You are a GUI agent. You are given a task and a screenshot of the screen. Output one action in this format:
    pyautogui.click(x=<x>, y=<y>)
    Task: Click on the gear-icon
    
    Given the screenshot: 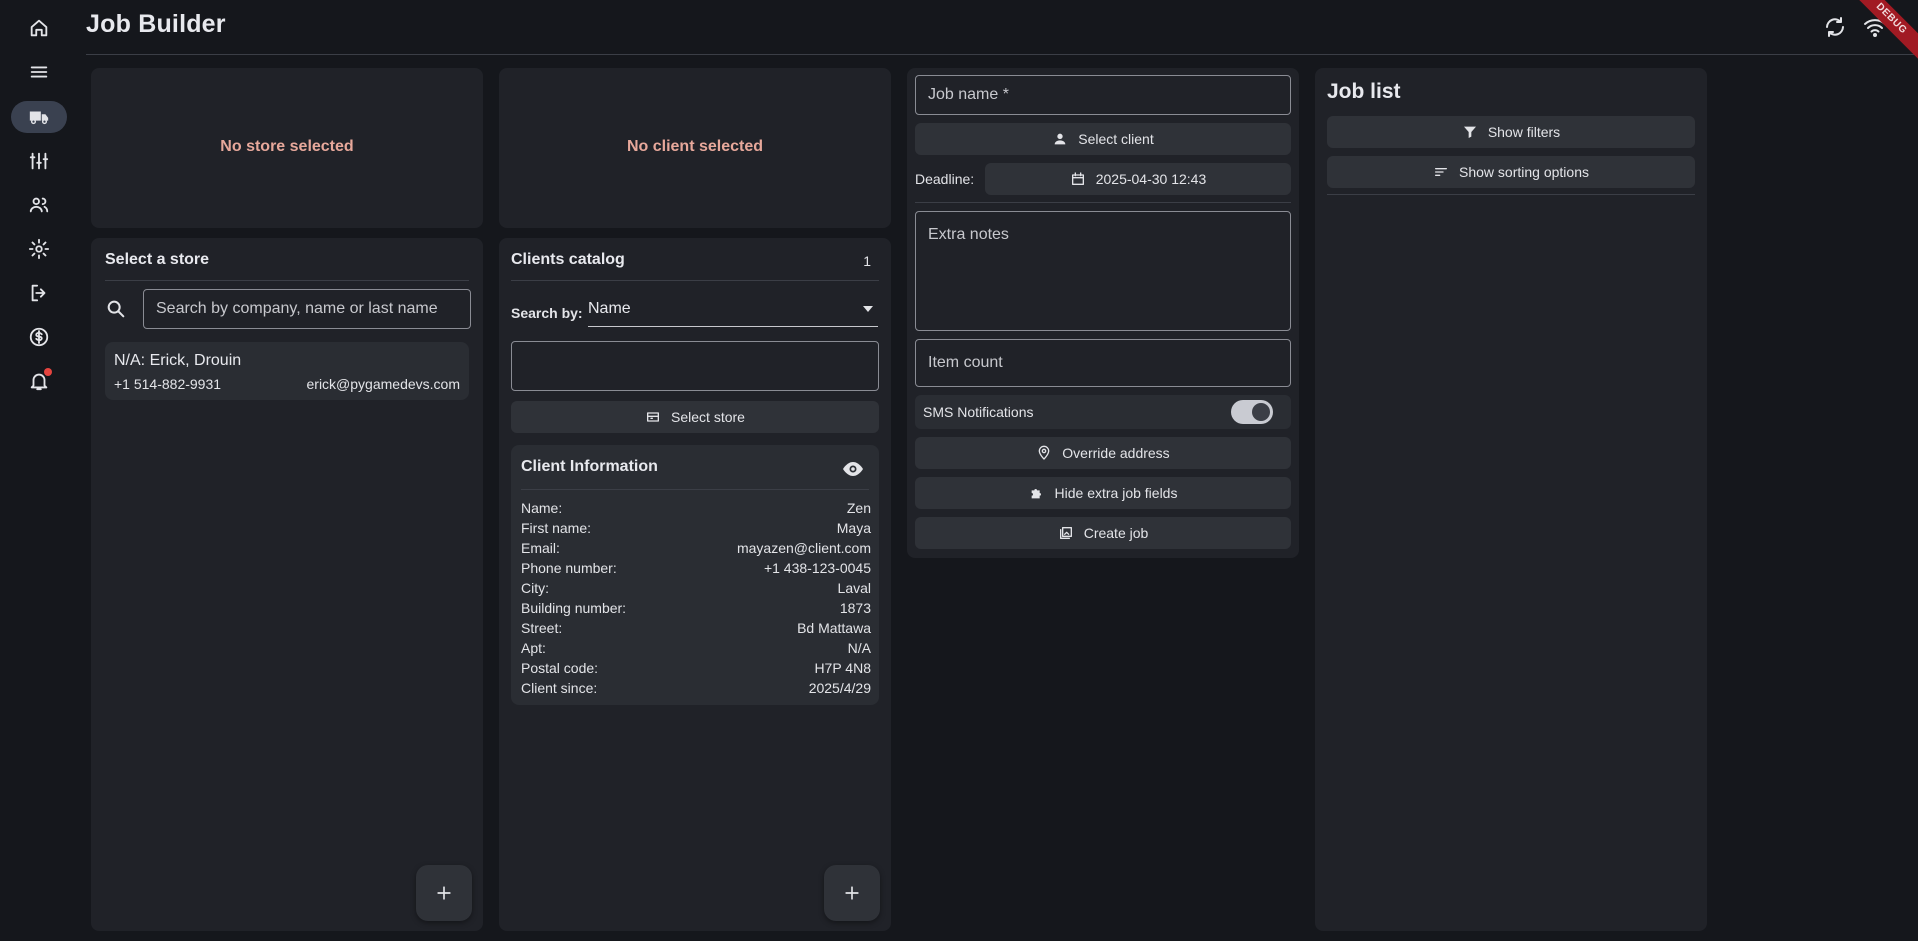 What is the action you would take?
    pyautogui.click(x=39, y=249)
    